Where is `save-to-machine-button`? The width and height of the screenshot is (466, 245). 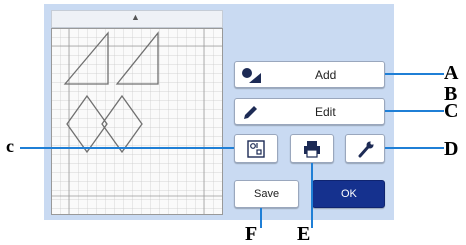 save-to-machine-button is located at coordinates (312, 148).